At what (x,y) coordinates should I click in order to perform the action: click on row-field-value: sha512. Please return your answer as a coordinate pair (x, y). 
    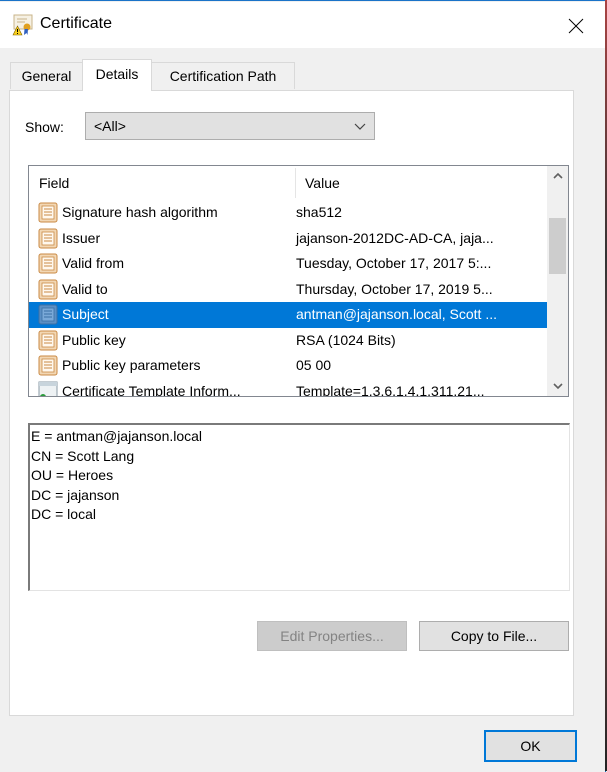
    Looking at the image, I should click on (319, 212).